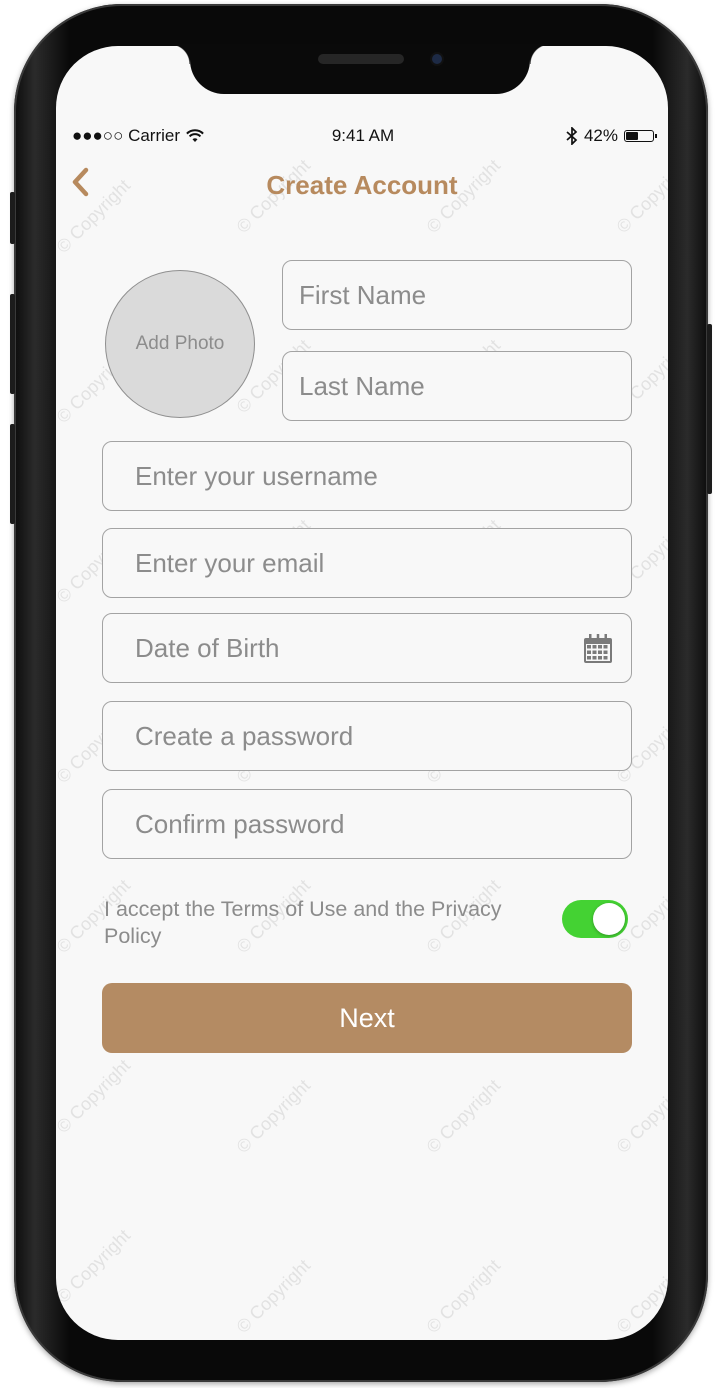 This screenshot has height=1388, width=720. What do you see at coordinates (437, 59) in the screenshot?
I see `front-camera` at bounding box center [437, 59].